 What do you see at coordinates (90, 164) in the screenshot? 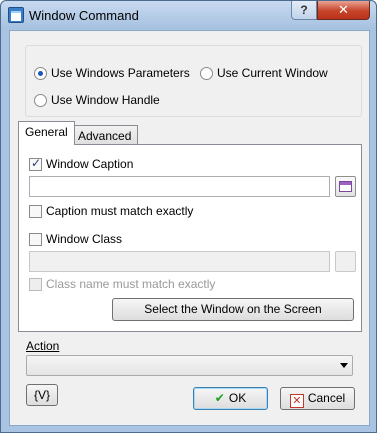
I see `checkbox-label: Window Caption` at bounding box center [90, 164].